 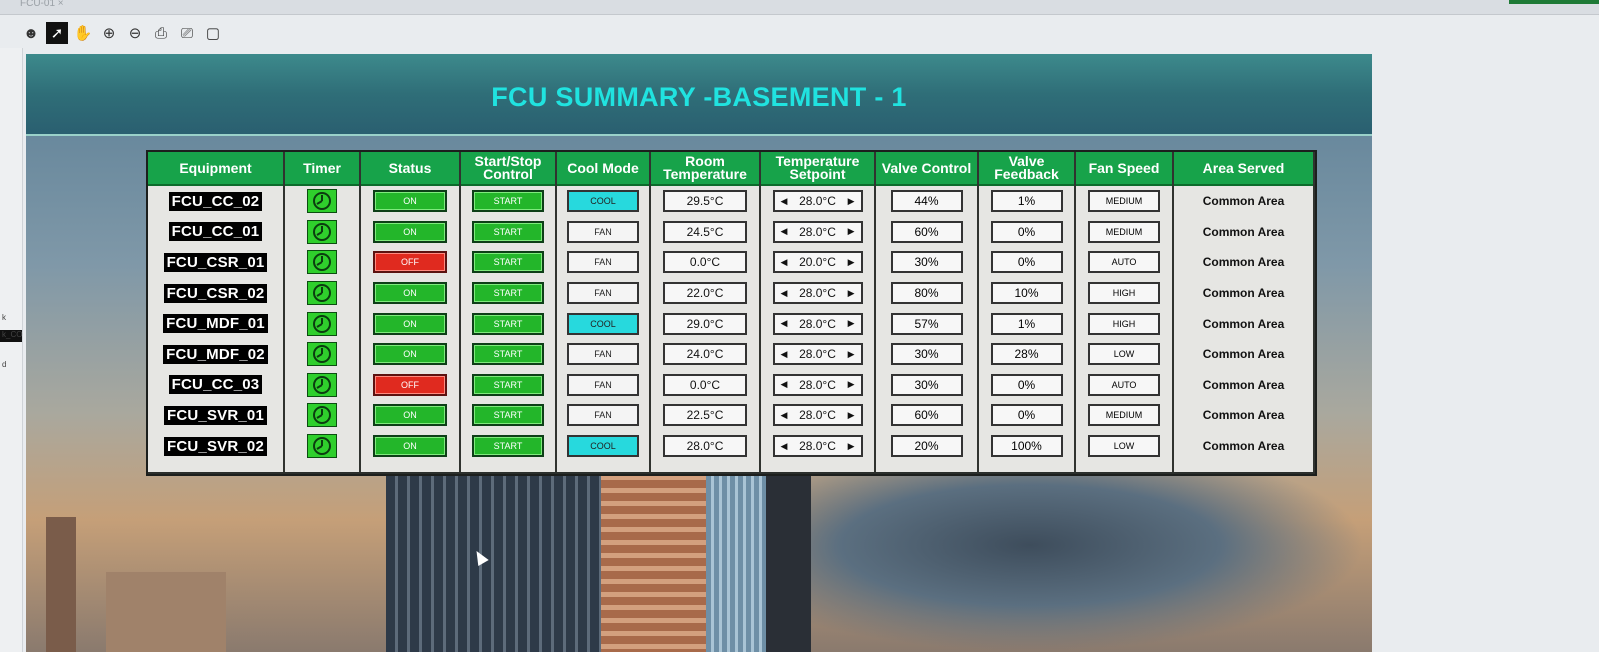 I want to click on print-preview-icon: ⎚, so click(x=187, y=33).